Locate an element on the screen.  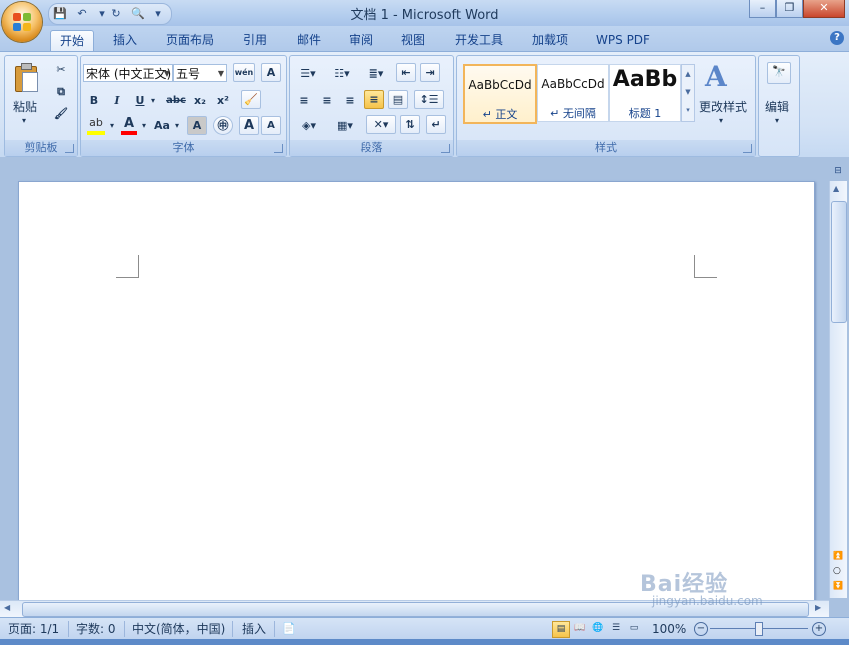
align-left-icon: ≡ is located at coordinates (304, 100).